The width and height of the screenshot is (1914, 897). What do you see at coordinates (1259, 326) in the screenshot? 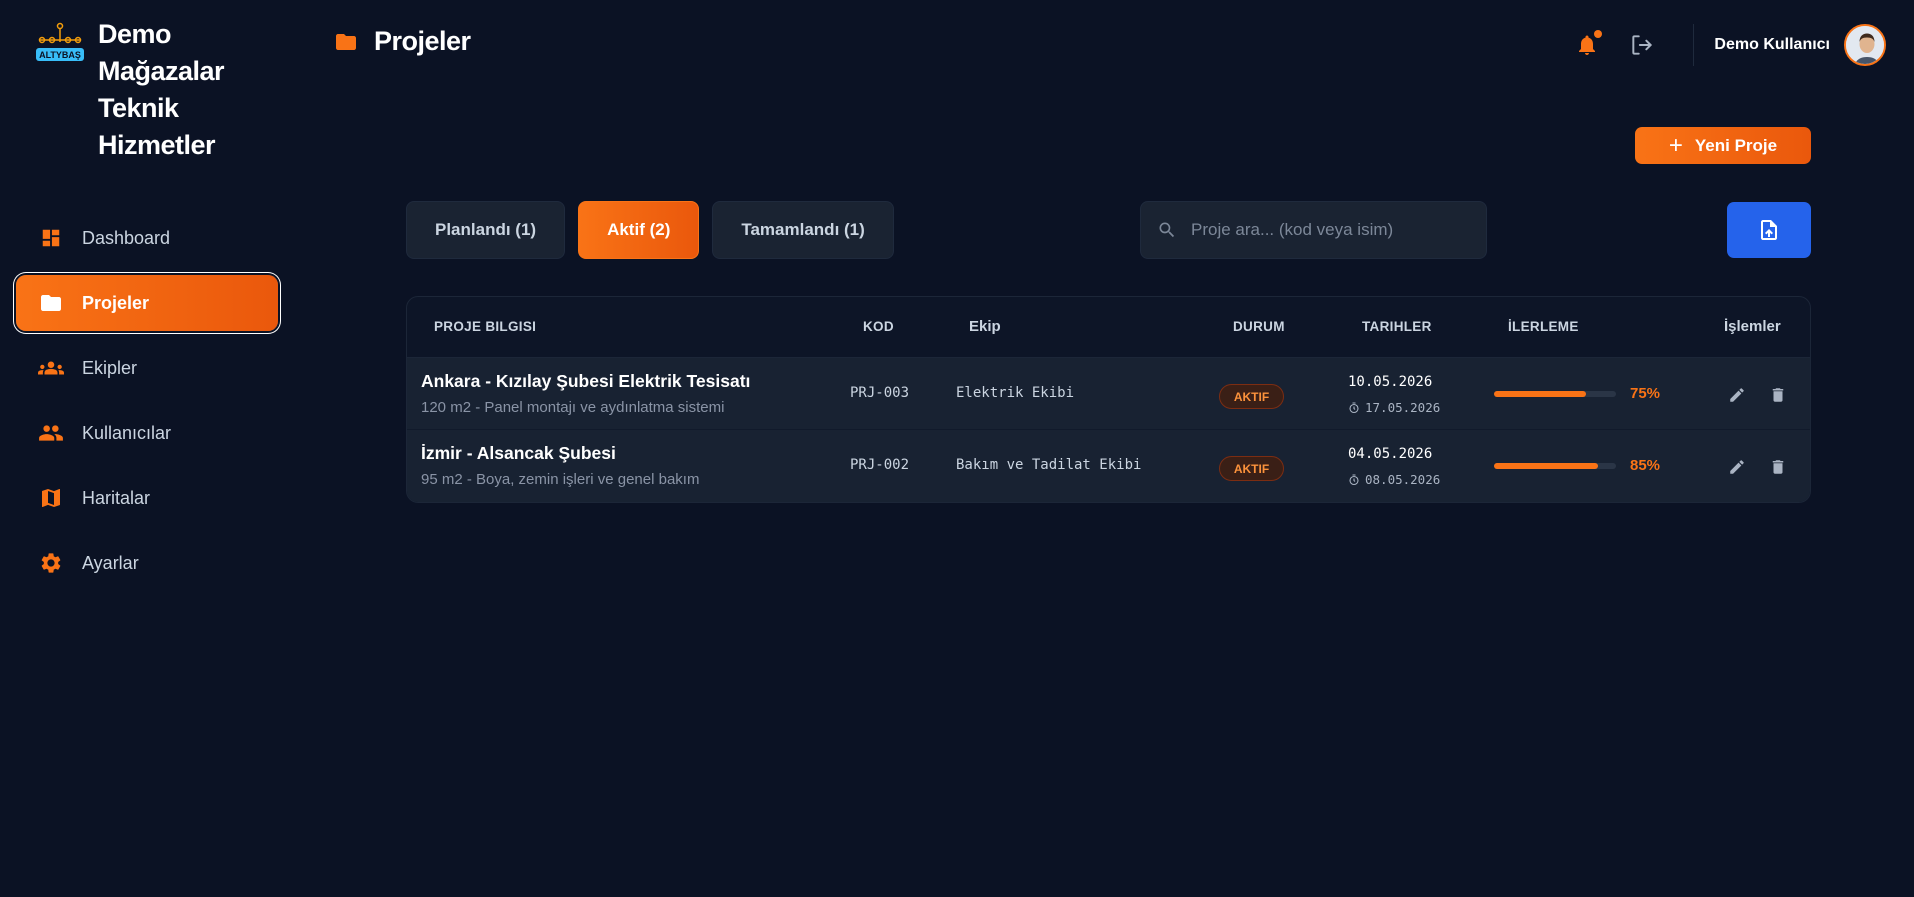
I see `column-header-durum: DURUM` at bounding box center [1259, 326].